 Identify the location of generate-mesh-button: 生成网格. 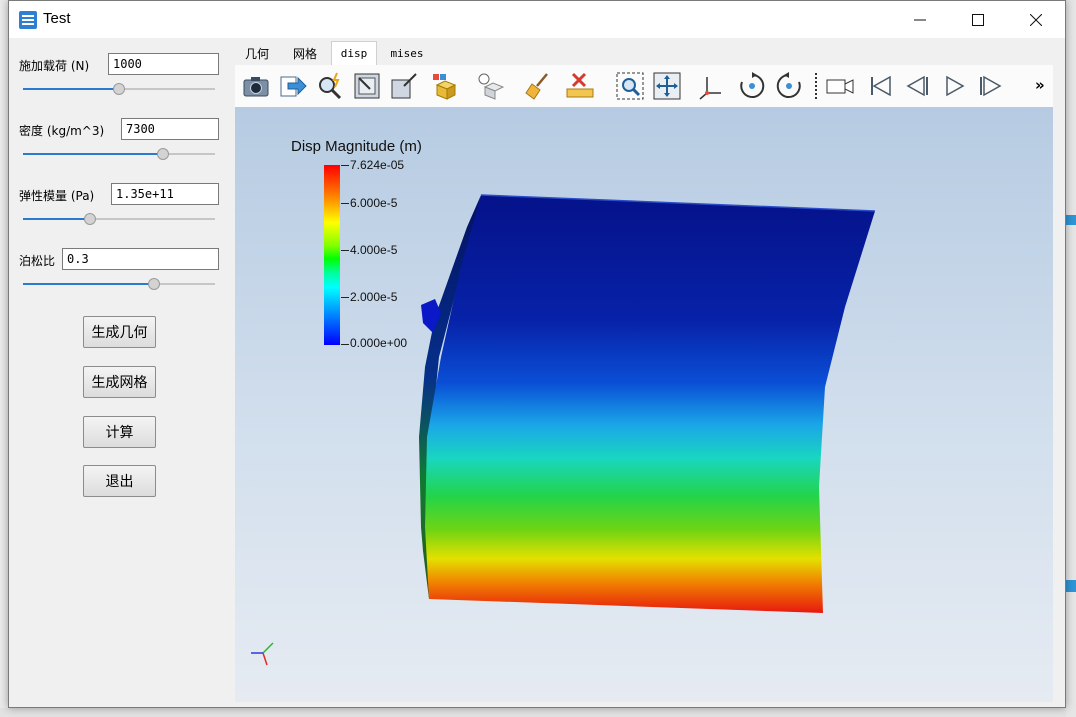
(119, 382).